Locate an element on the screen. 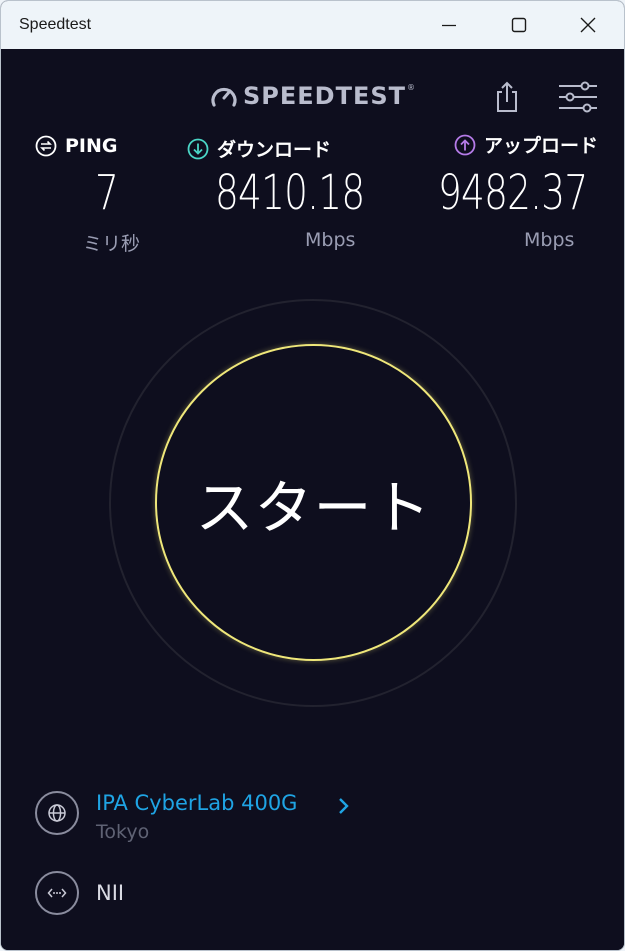  download-unit: Mbps is located at coordinates (330, 240).